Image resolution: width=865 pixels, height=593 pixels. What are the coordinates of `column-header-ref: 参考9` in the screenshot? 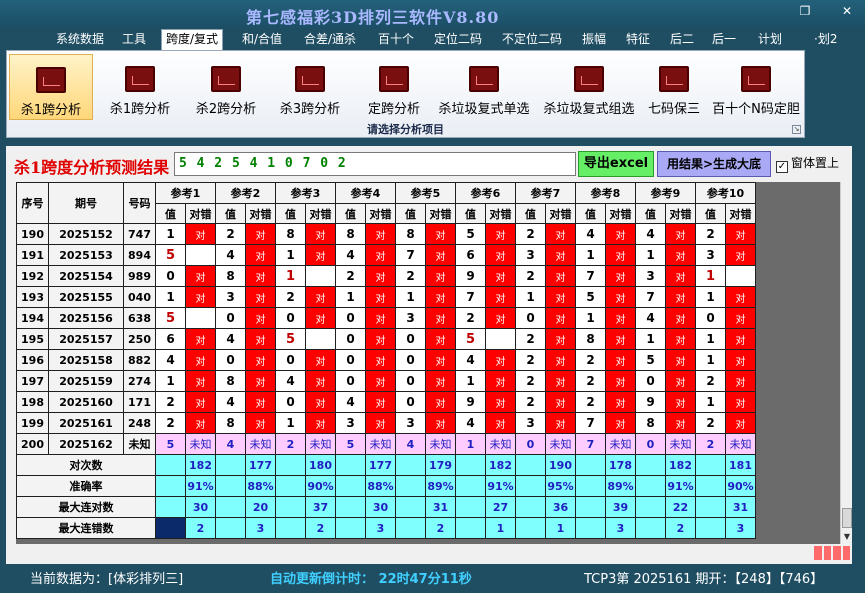 It's located at (665, 193).